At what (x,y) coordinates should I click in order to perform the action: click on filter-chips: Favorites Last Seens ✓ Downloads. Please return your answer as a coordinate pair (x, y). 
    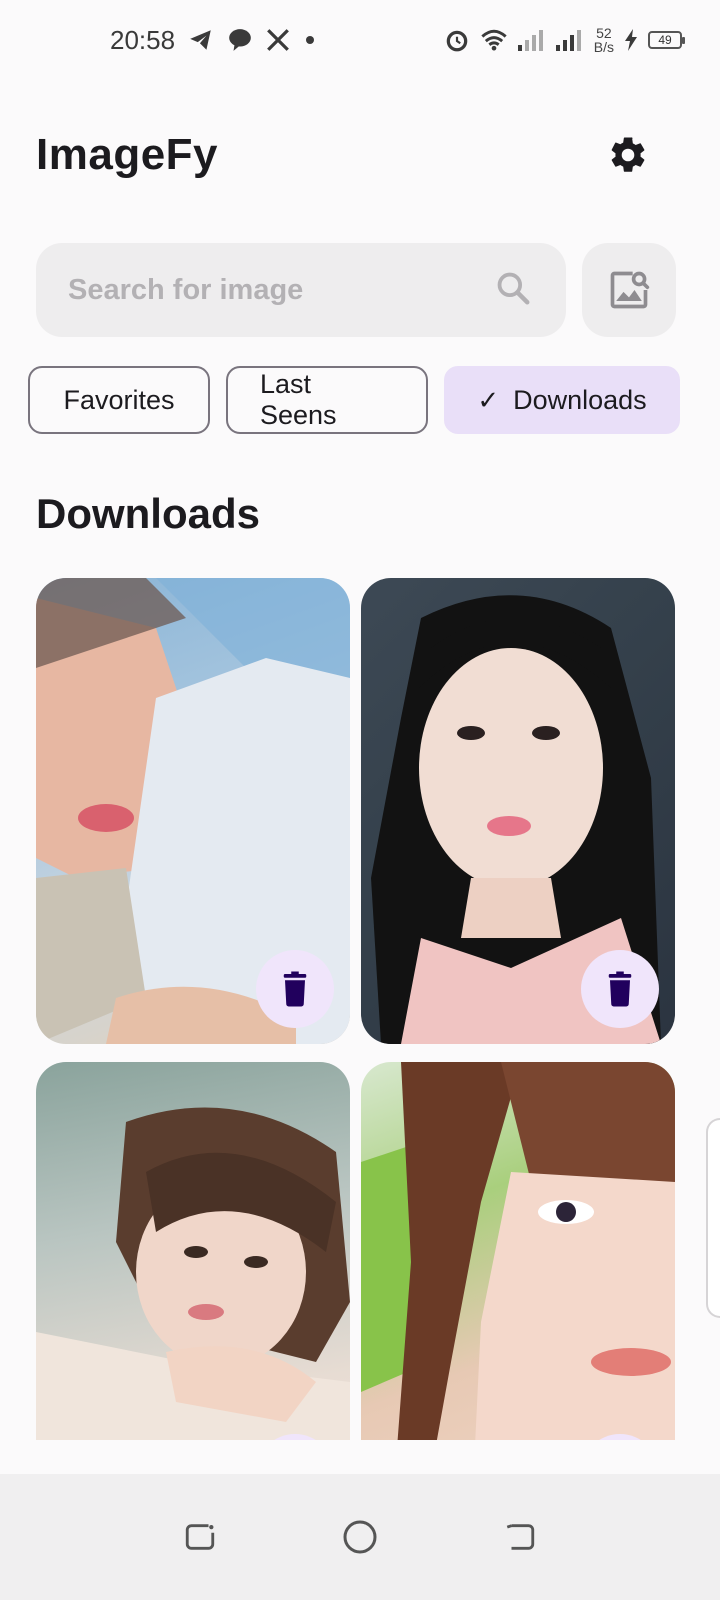
    Looking at the image, I should click on (354, 400).